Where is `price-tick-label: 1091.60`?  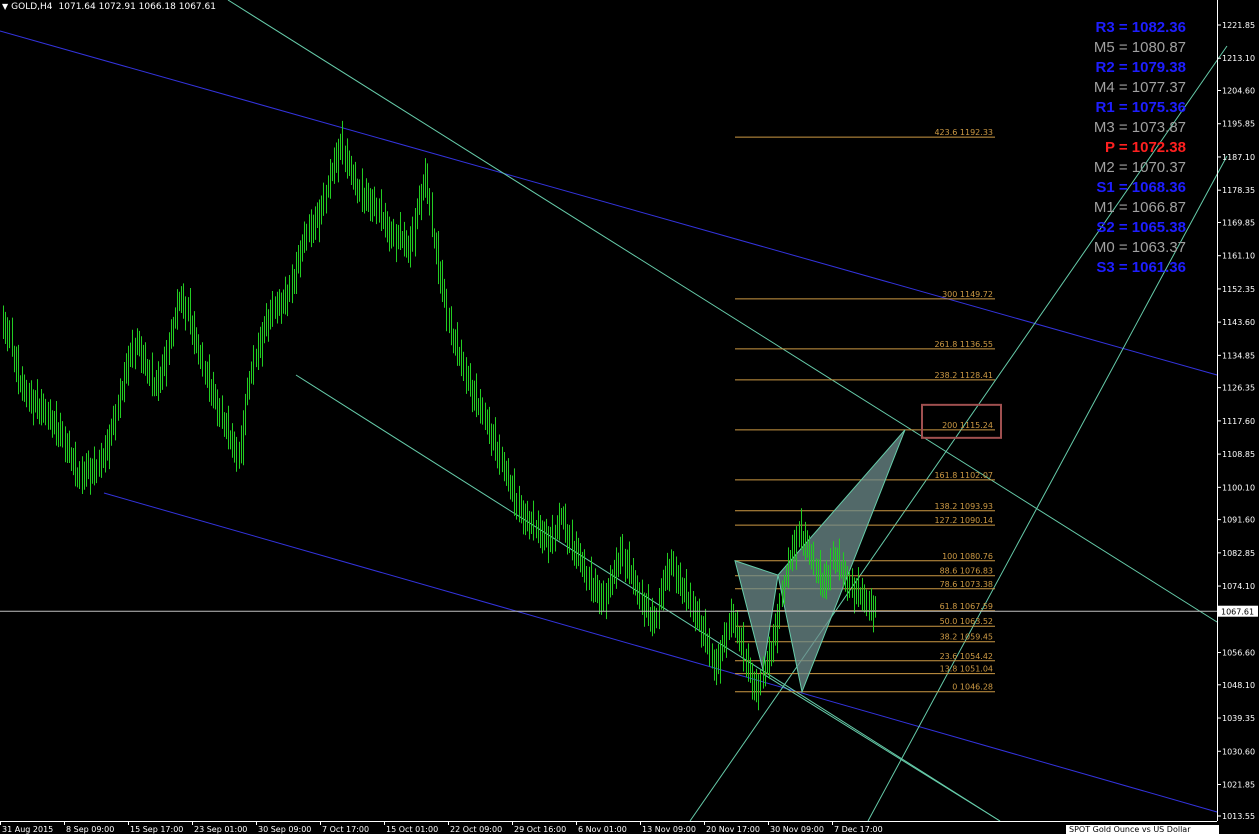
price-tick-label: 1091.60 is located at coordinates (1238, 520).